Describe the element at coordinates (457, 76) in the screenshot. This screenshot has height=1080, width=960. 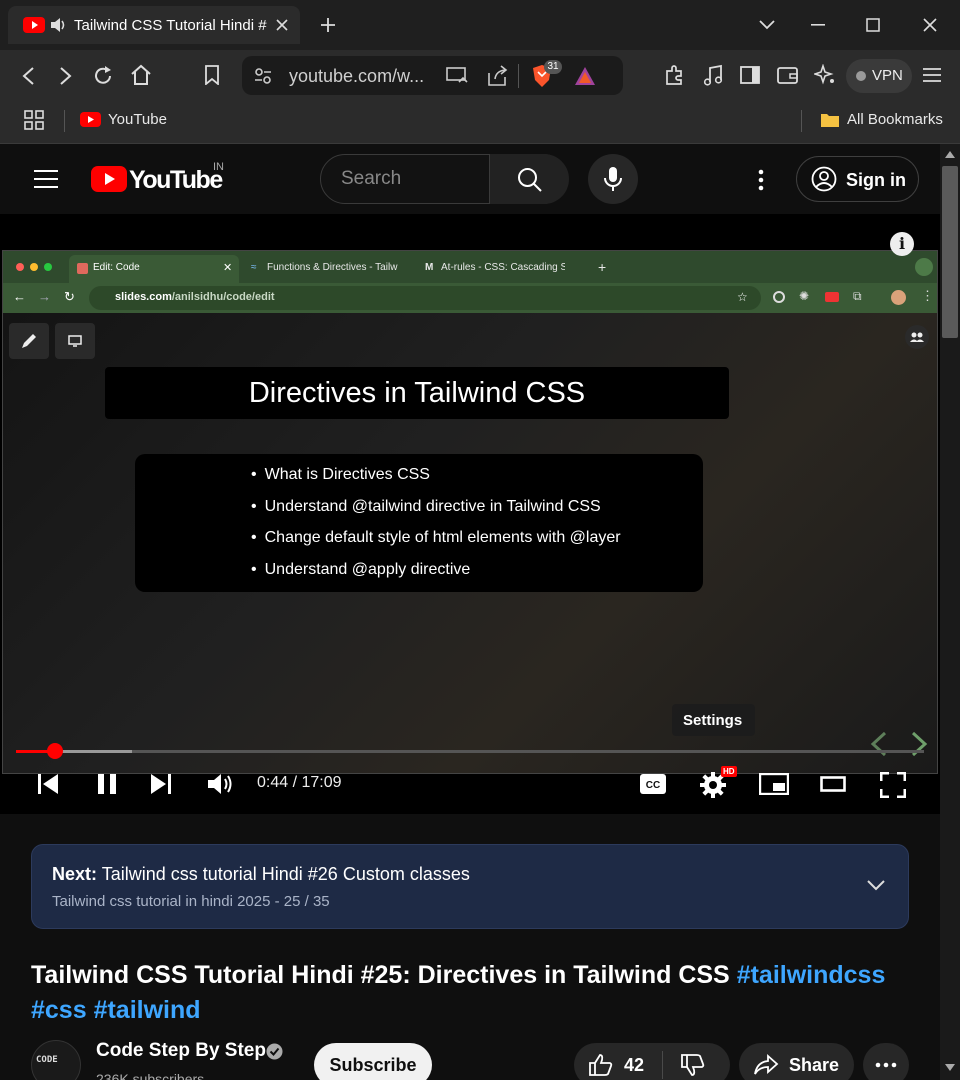
I see `cast-icon` at that location.